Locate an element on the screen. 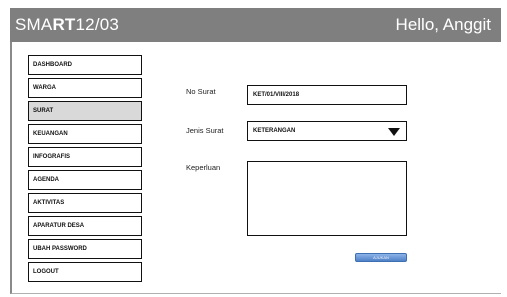 The image size is (507, 297). sidebar-item-aktivitas: AKTIVITAS is located at coordinates (85, 203).